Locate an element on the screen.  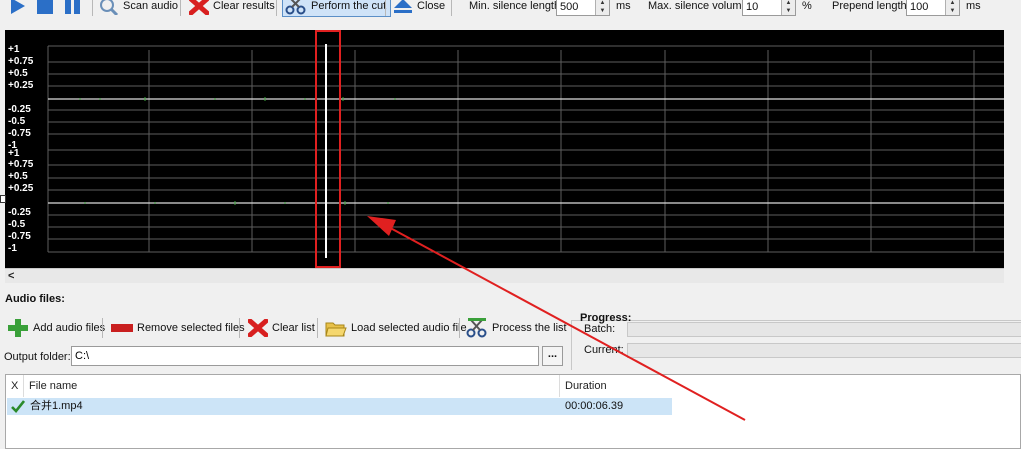
max-volume-spinbox: ▲▼ is located at coordinates (769, 8).